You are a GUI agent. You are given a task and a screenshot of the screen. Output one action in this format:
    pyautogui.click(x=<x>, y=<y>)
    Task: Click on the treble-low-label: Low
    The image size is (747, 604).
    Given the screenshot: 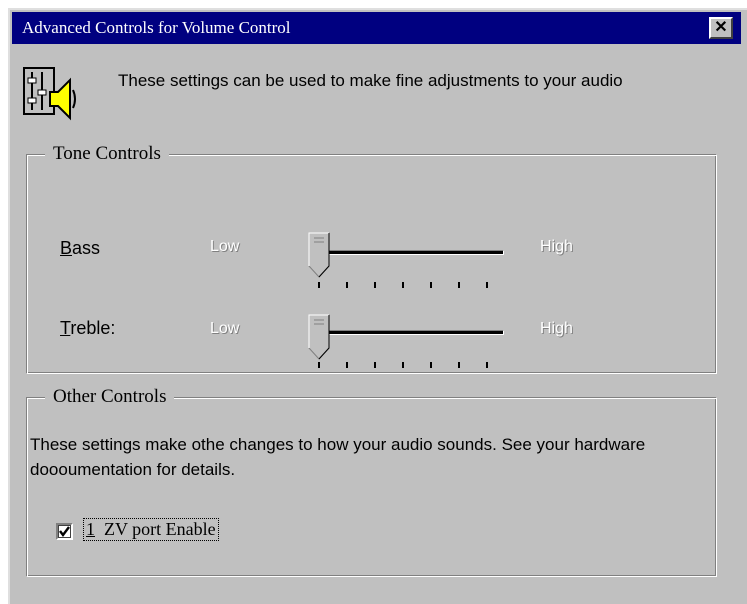 What is the action you would take?
    pyautogui.click(x=225, y=328)
    